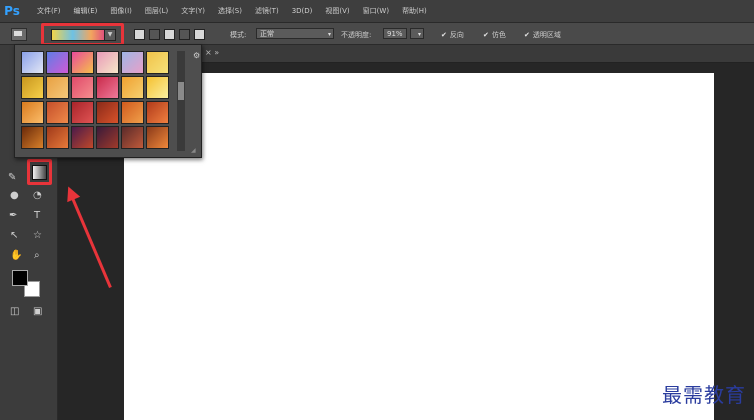 The height and width of the screenshot is (420, 754). Describe the element at coordinates (456, 35) in the screenshot. I see `reverse-label: 反向` at that location.